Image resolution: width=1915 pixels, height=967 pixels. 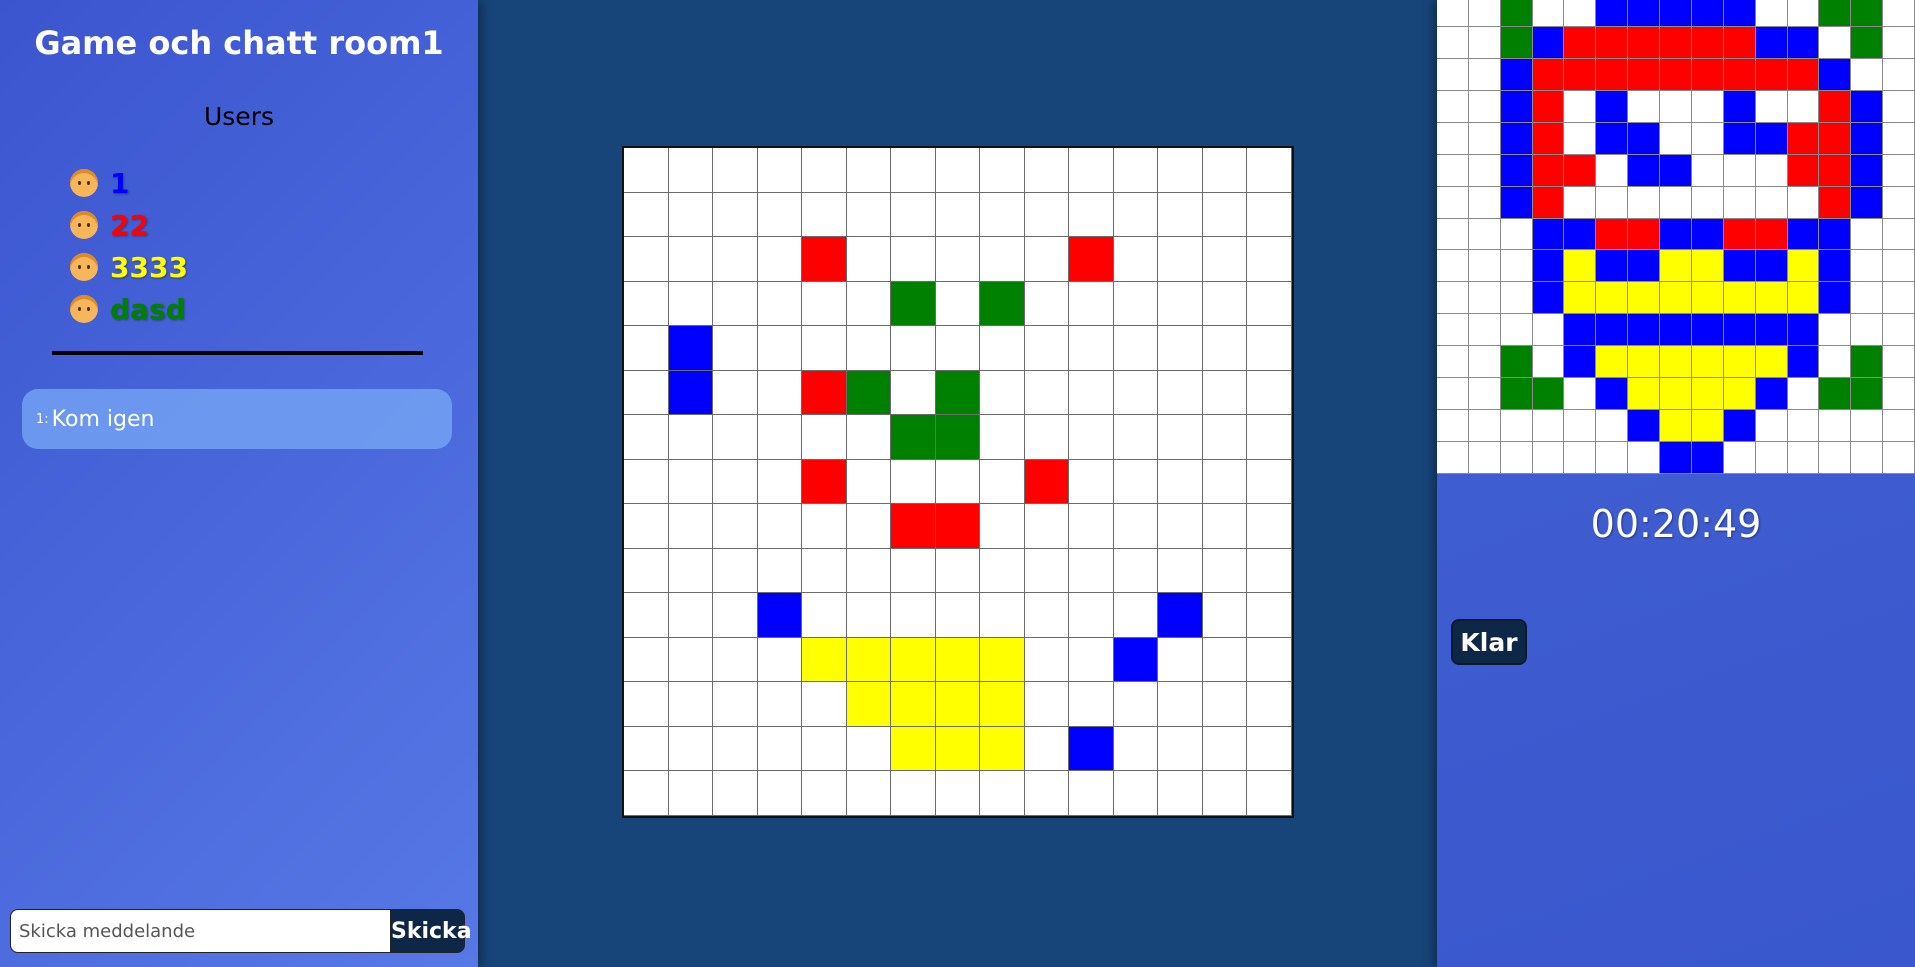 I want to click on send-button: Skicka, so click(x=431, y=931).